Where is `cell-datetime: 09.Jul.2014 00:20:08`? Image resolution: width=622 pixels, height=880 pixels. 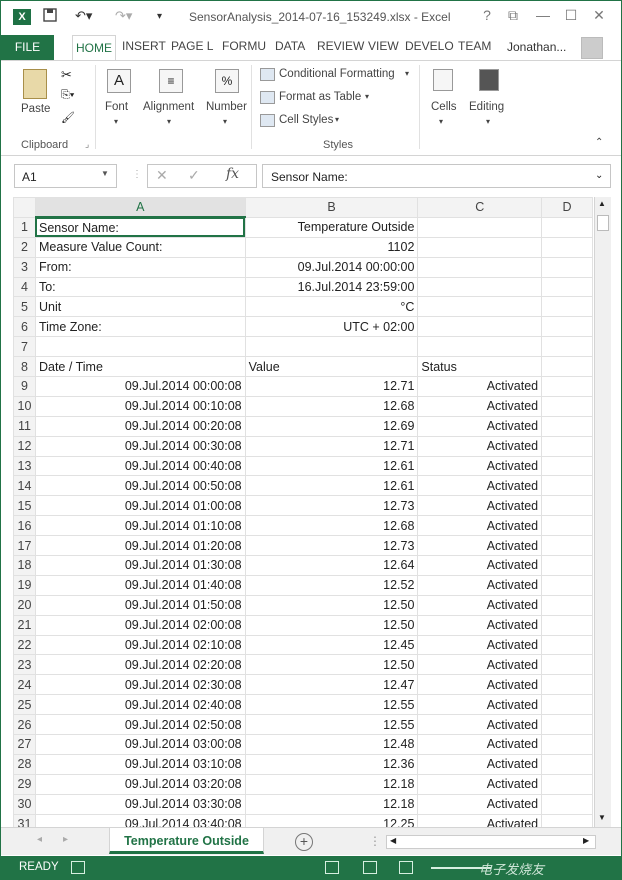 cell-datetime: 09.Jul.2014 00:20:08 is located at coordinates (140, 426).